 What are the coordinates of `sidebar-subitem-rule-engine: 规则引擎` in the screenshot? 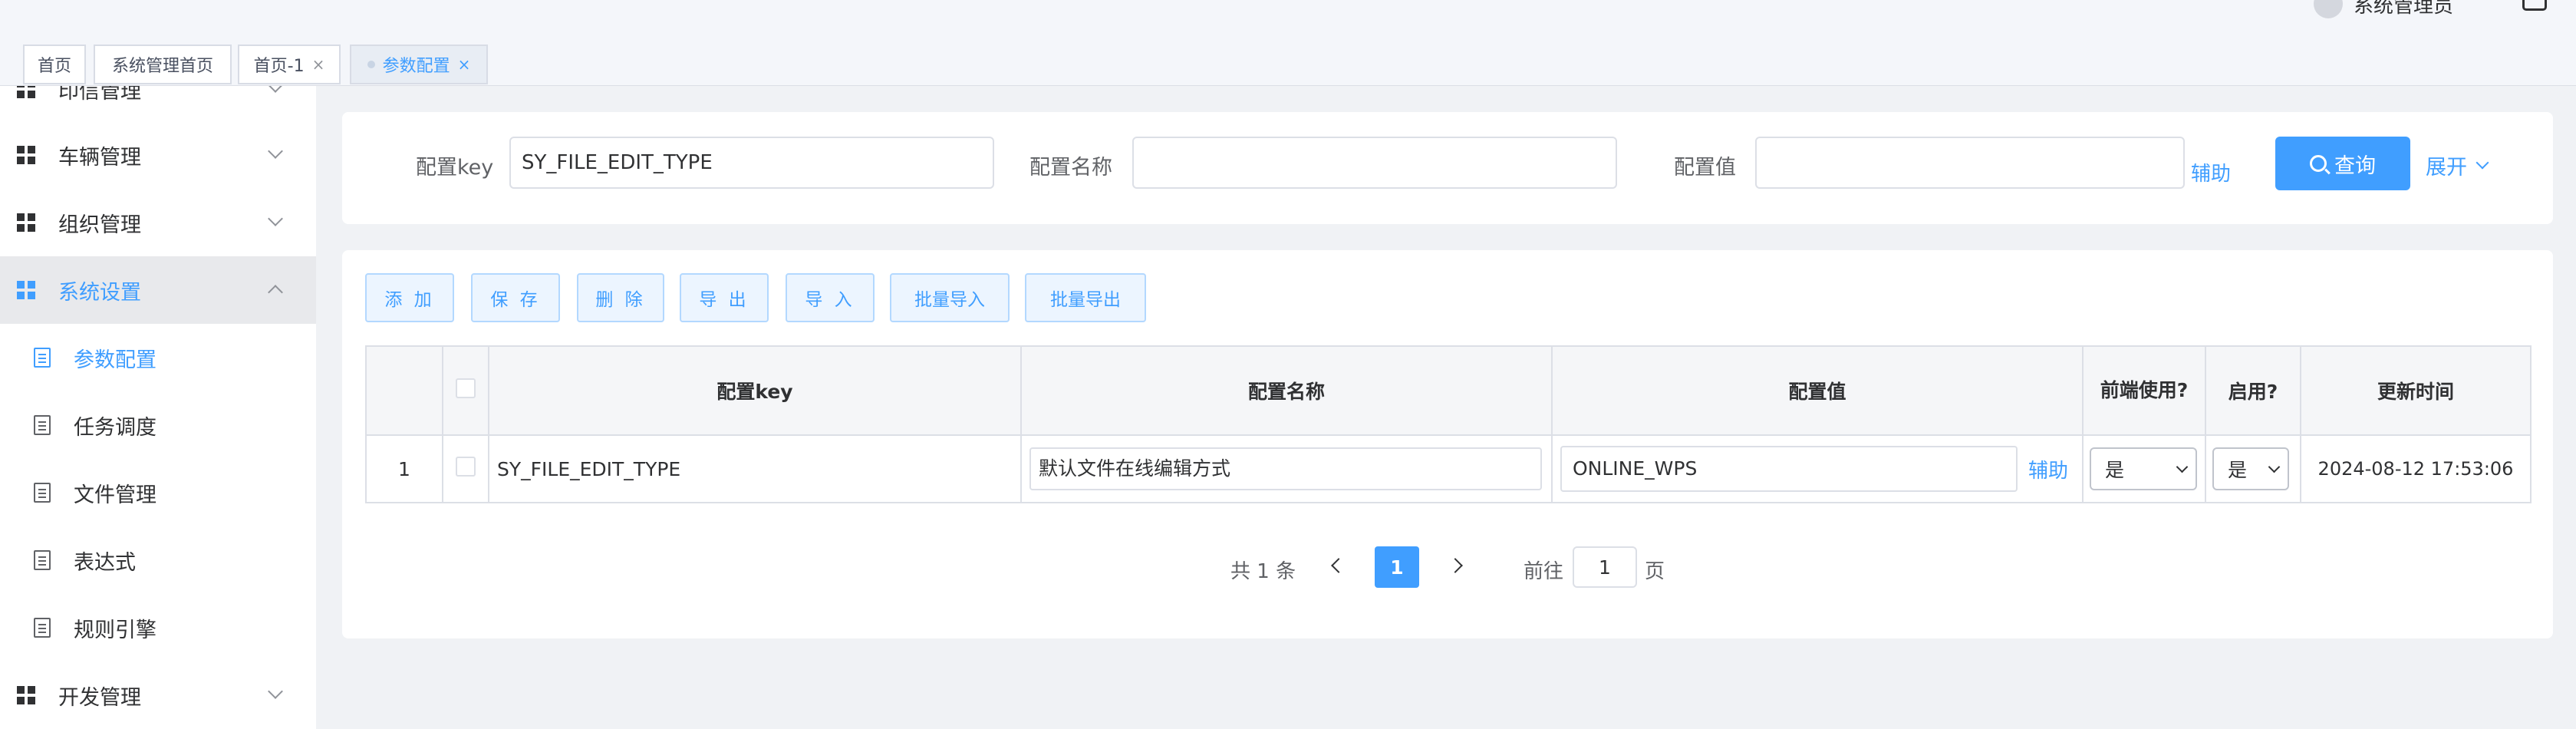 It's located at (158, 627).